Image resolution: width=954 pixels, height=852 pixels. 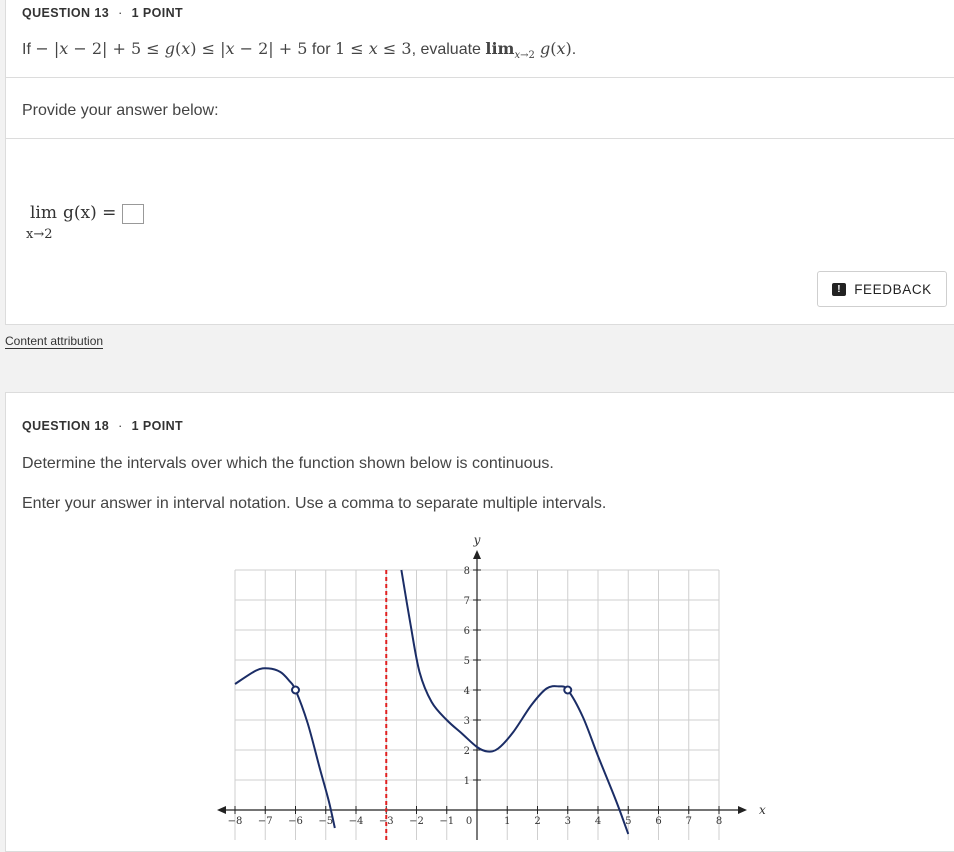 I want to click on limit-expression: lim g(x) = x→2, so click(x=85, y=222).